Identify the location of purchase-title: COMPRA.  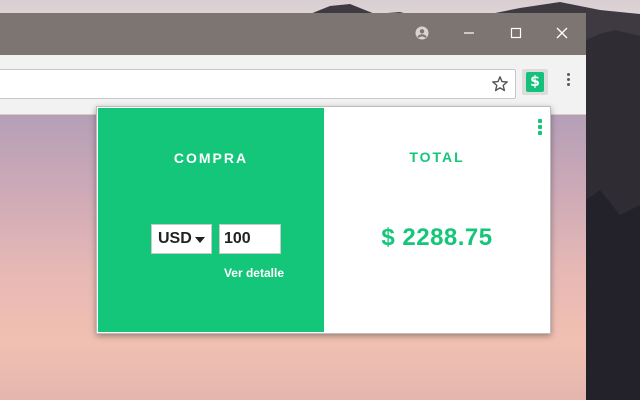
(211, 158).